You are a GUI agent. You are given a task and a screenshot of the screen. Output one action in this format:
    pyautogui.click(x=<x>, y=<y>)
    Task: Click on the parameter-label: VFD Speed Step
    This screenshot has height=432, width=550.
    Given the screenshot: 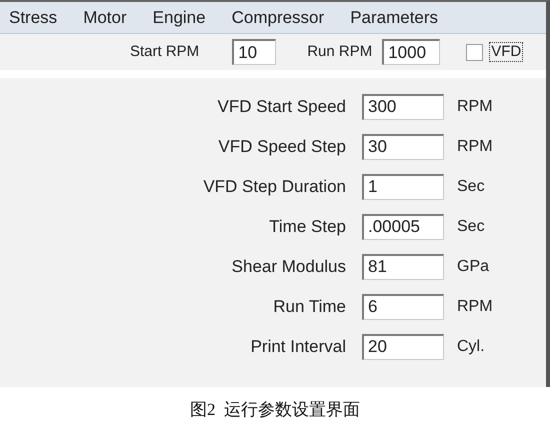 What is the action you would take?
    pyautogui.click(x=281, y=147)
    